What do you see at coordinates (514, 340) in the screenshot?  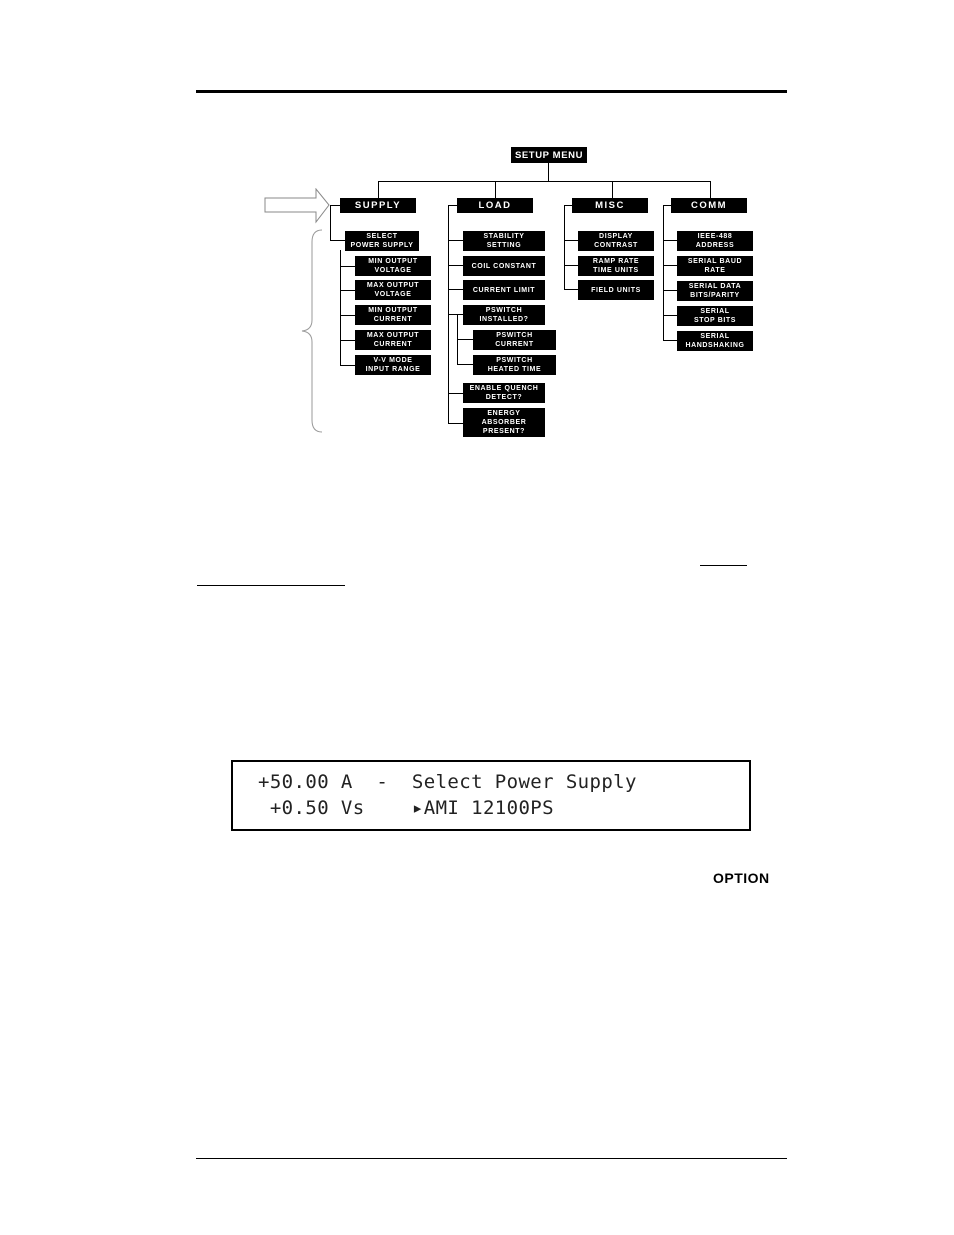 I see `pswitch-current-node: PSWITCH CURRENT` at bounding box center [514, 340].